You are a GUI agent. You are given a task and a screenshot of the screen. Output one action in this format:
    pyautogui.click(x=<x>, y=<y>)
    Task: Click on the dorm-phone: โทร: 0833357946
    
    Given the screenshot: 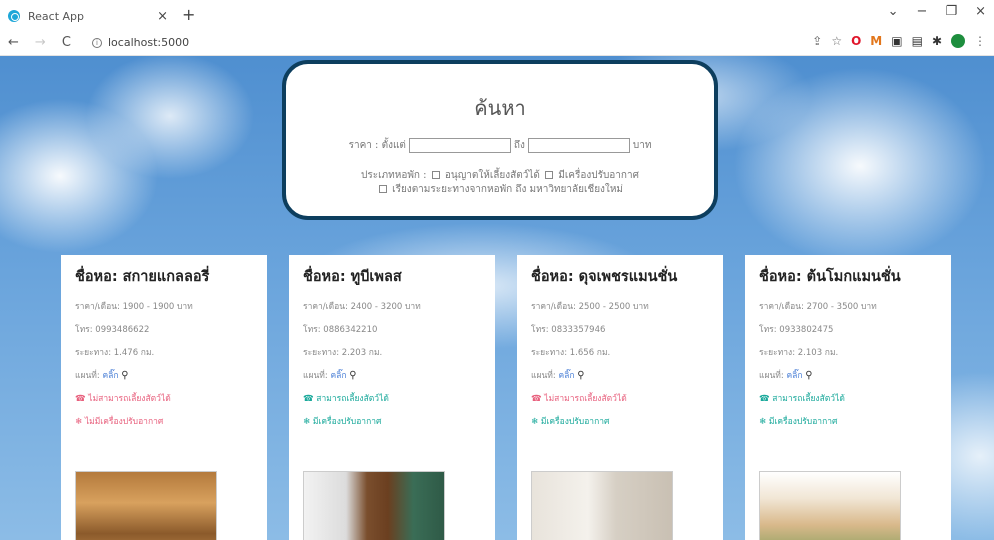 What is the action you would take?
    pyautogui.click(x=568, y=330)
    